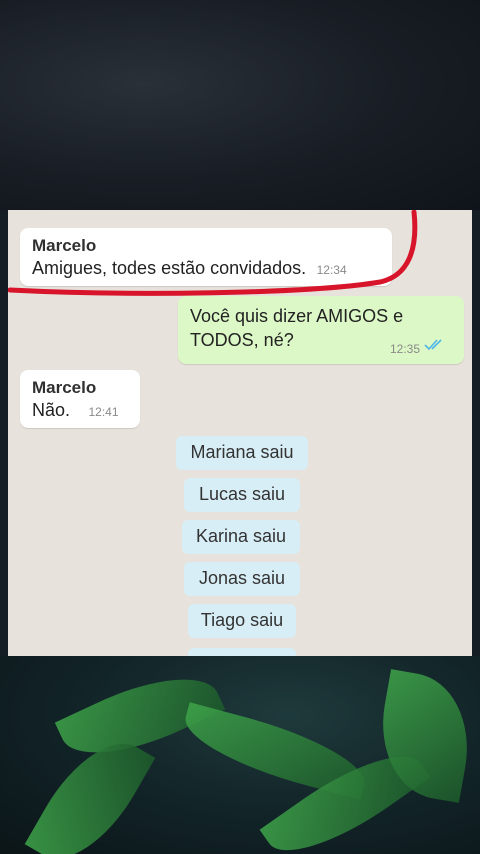  What do you see at coordinates (404, 349) in the screenshot?
I see `message-time: 12:35` at bounding box center [404, 349].